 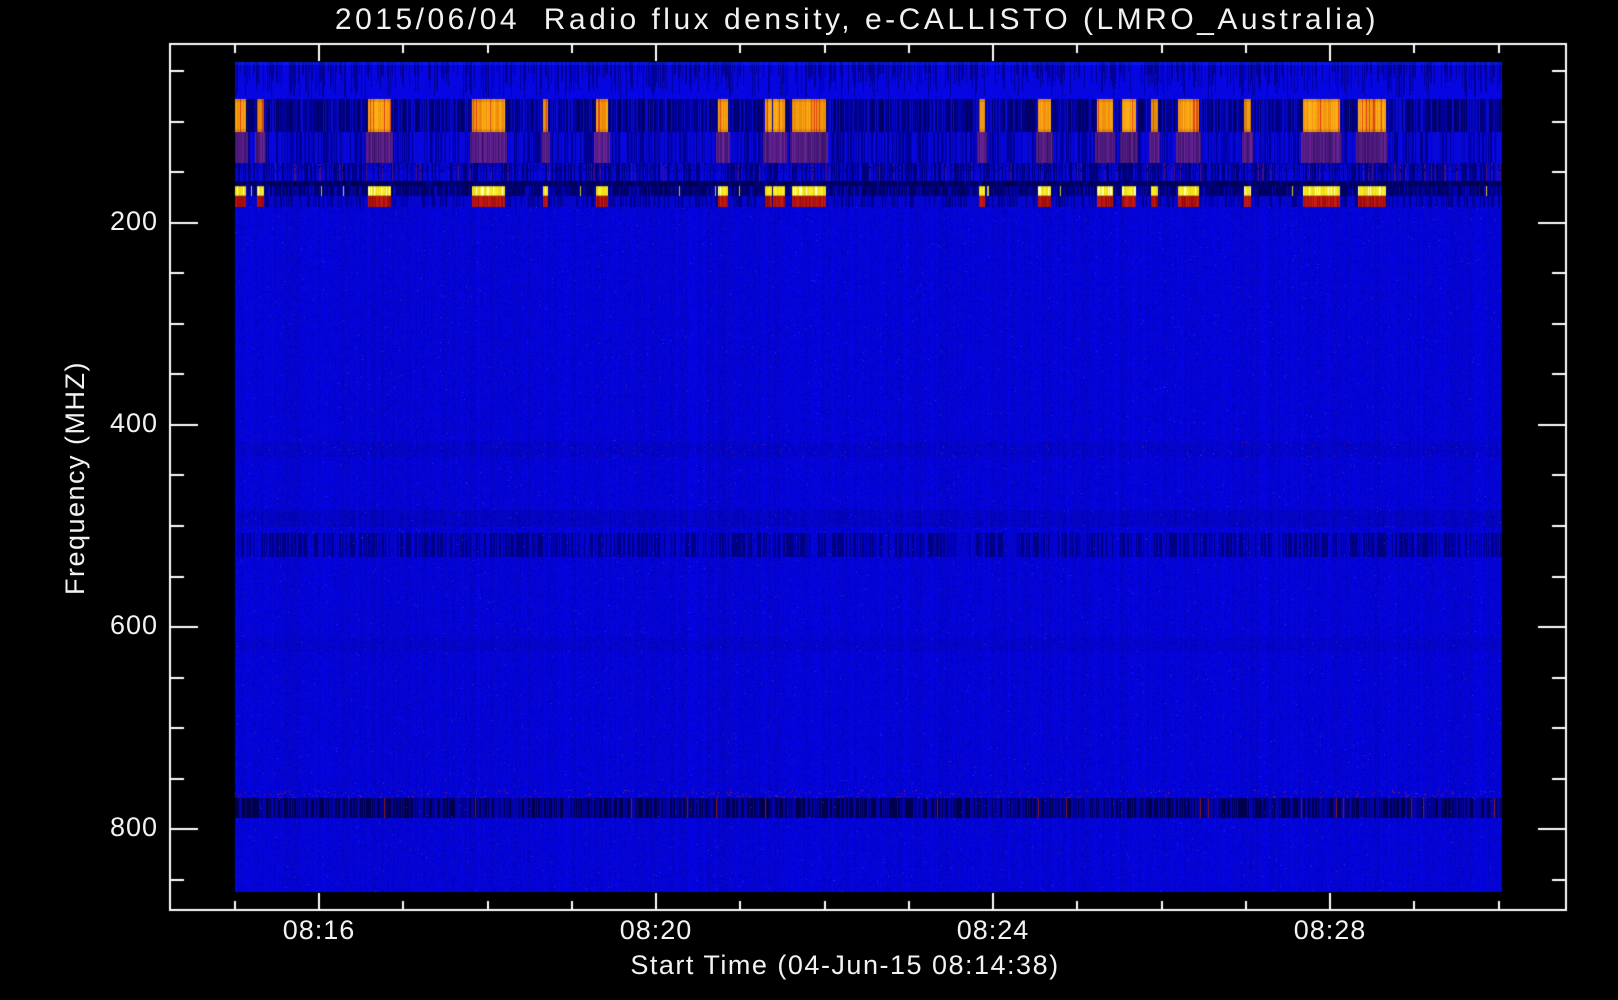 I want to click on y-tick-label: 400, so click(x=133, y=423).